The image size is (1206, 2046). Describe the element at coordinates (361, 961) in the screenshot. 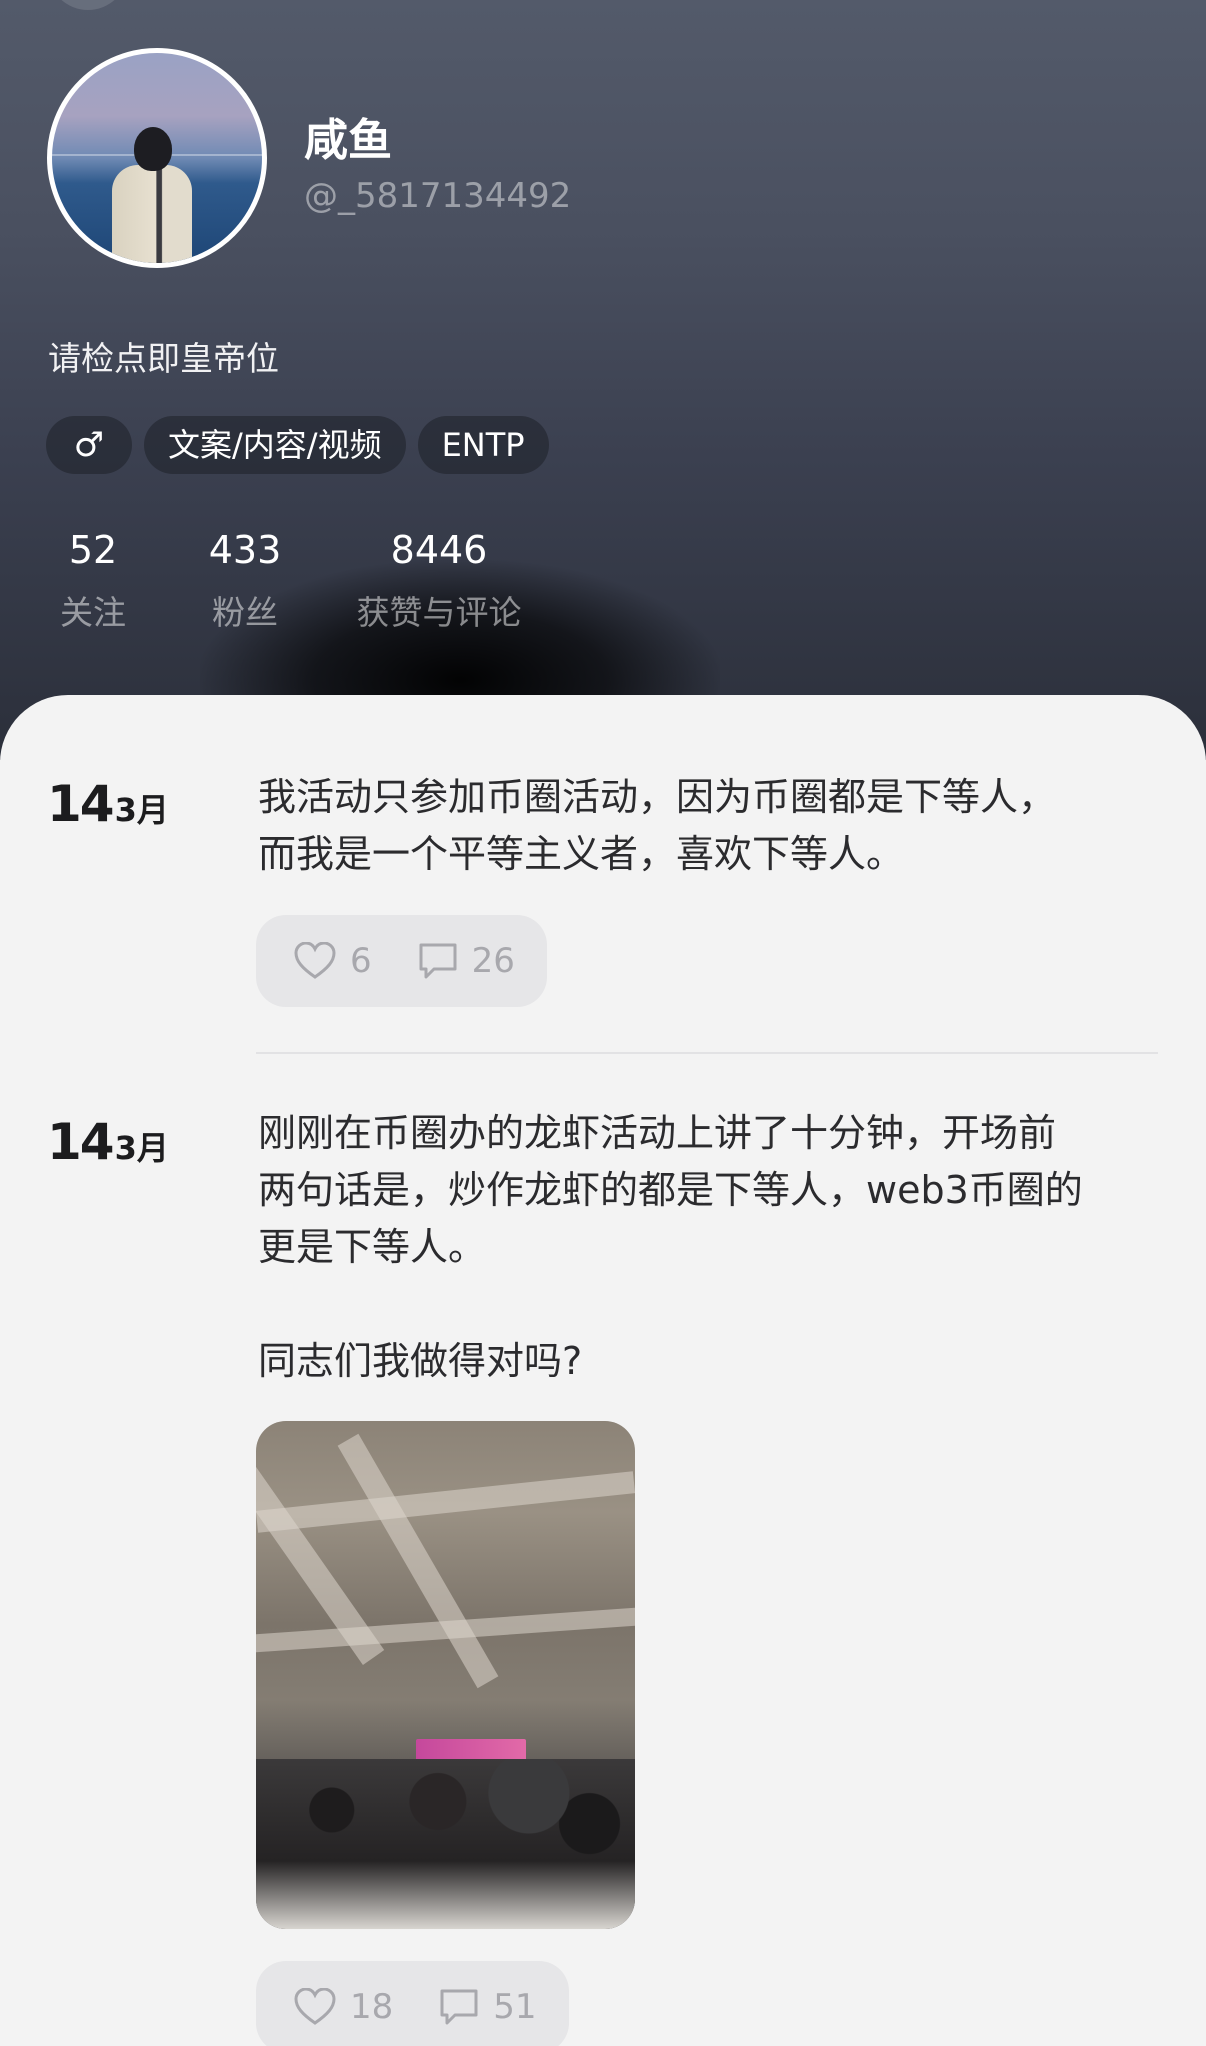

I see `like-count: 6` at that location.